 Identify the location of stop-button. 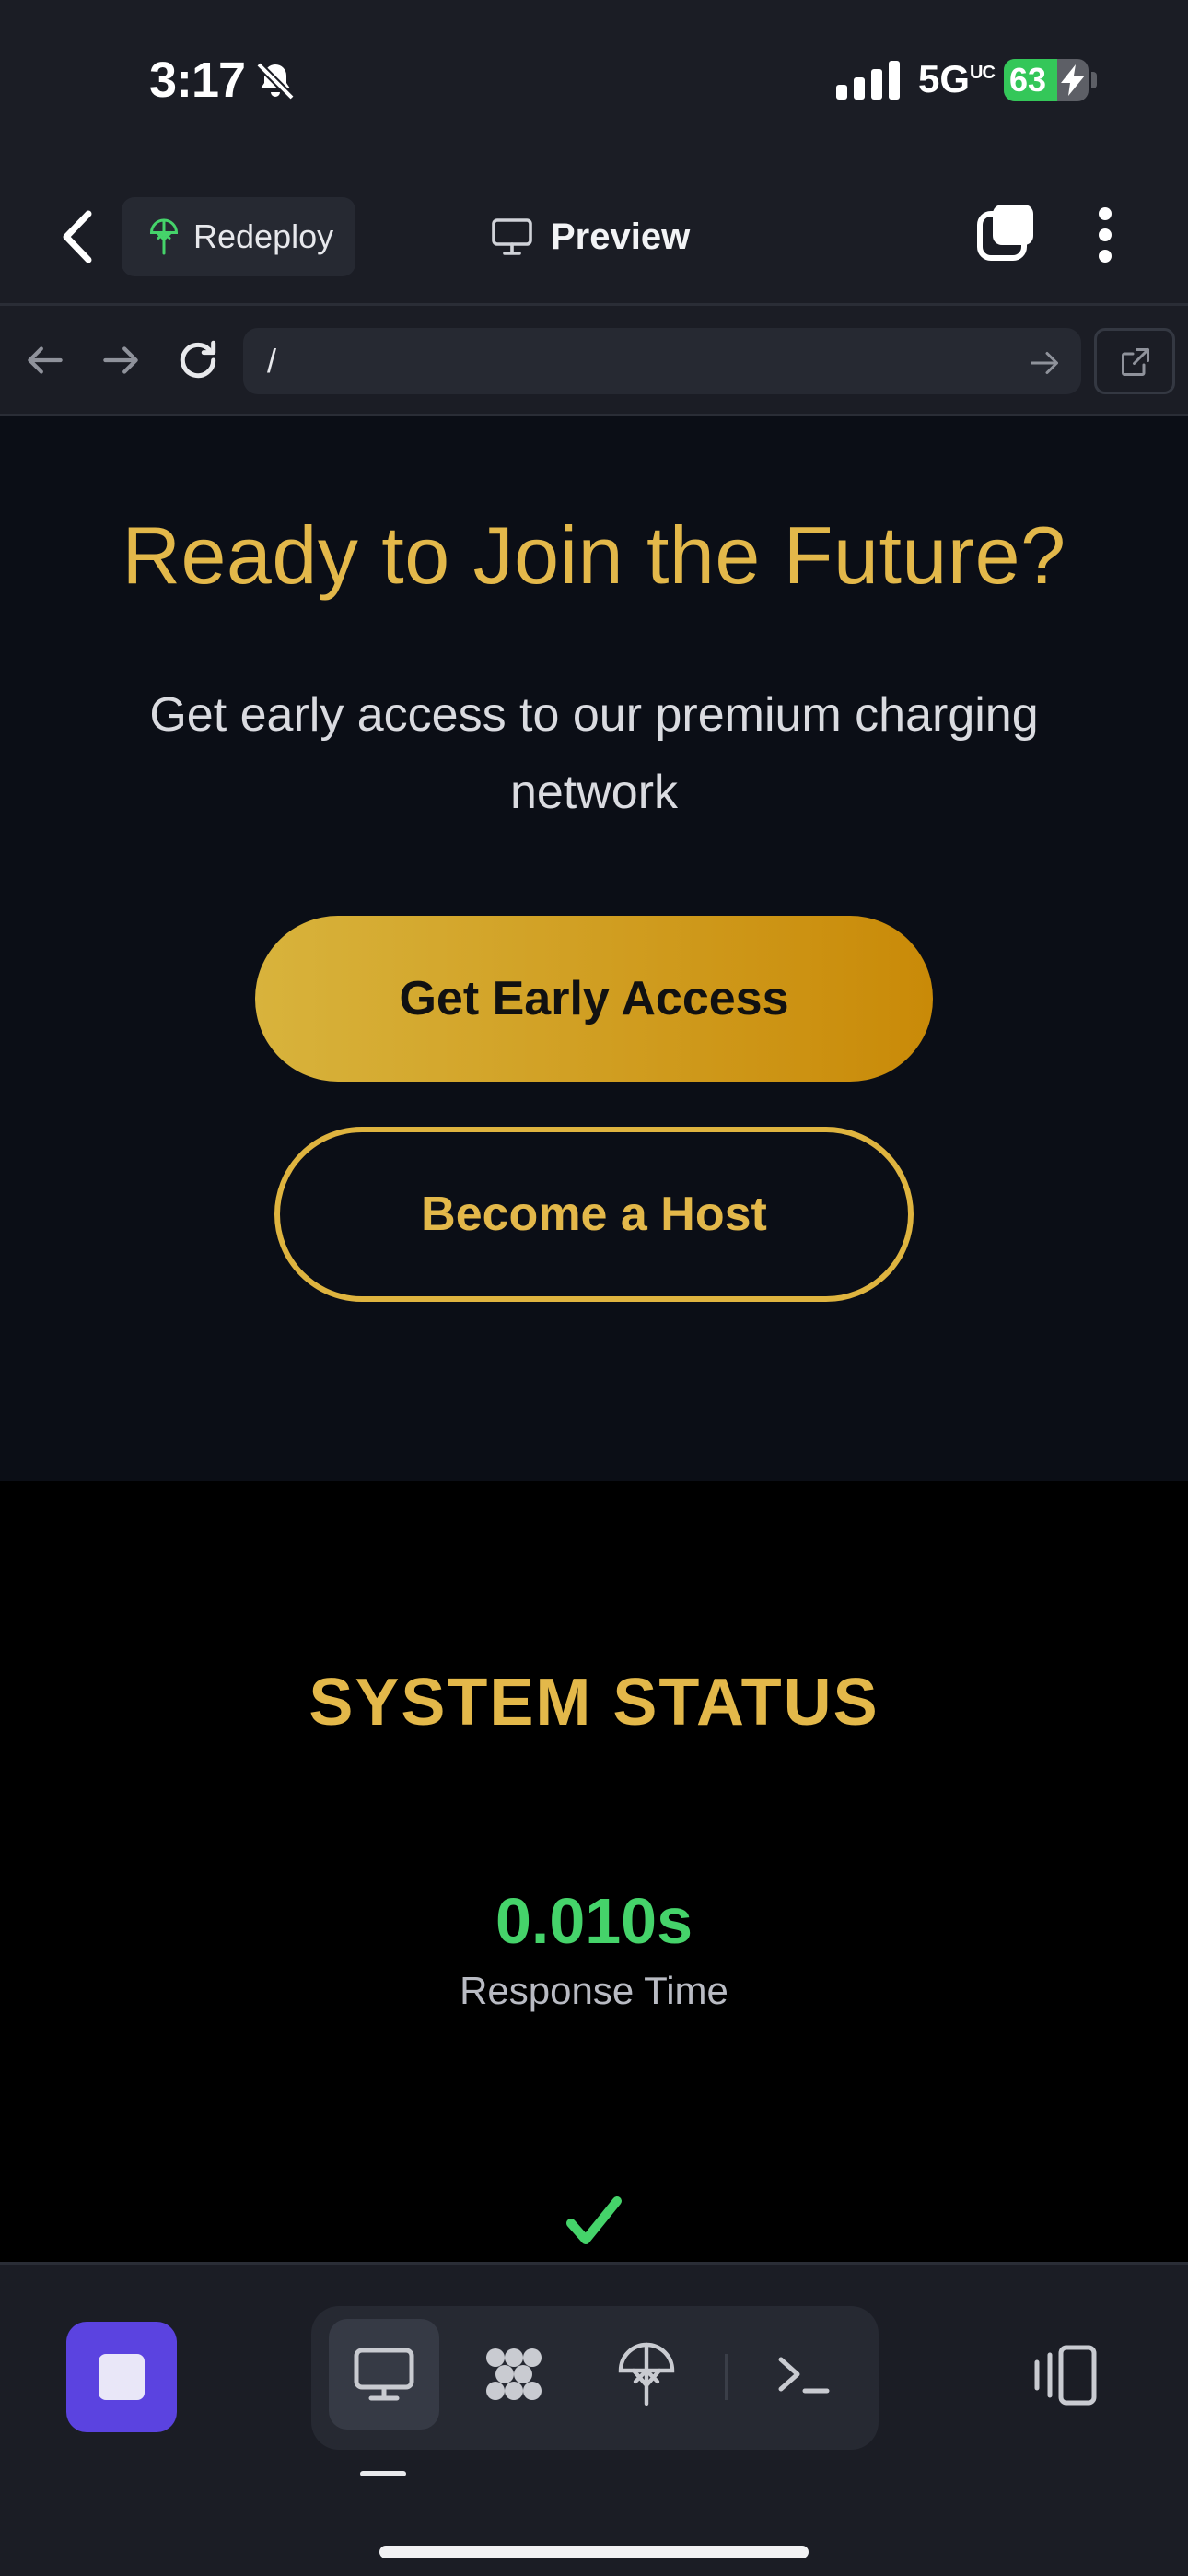
(121, 2377).